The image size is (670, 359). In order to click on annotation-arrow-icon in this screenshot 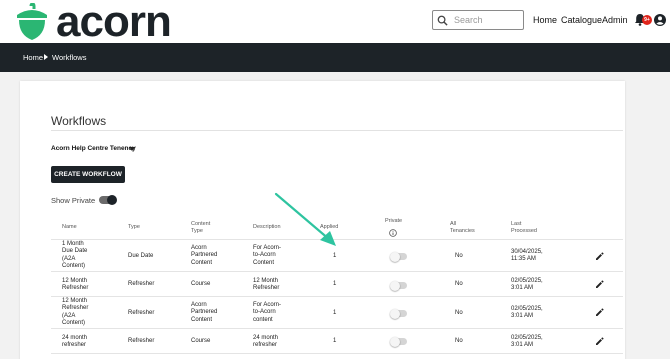, I will do `click(305, 219)`.